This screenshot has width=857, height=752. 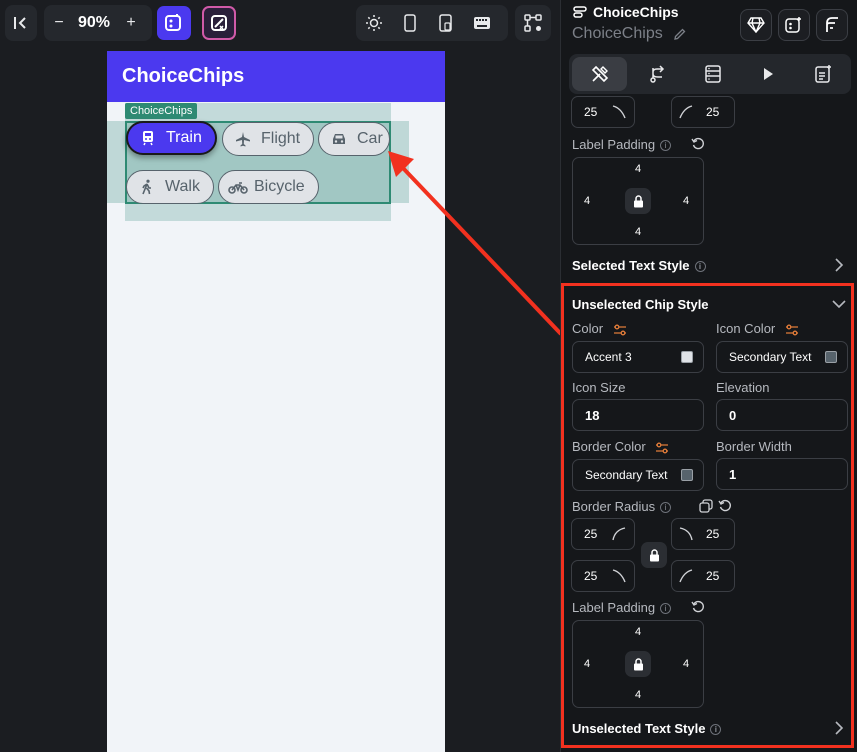 I want to click on add-note-icon, so click(x=823, y=74).